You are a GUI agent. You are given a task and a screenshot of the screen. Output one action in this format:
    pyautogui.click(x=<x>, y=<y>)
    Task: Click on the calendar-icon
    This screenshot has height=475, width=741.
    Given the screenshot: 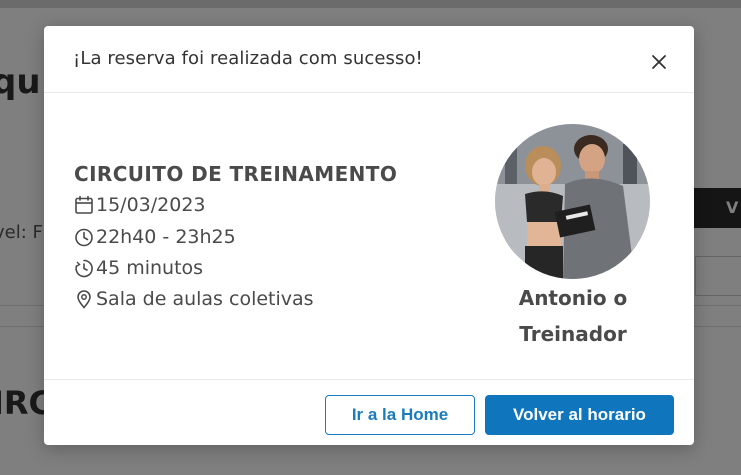 What is the action you would take?
    pyautogui.click(x=84, y=205)
    